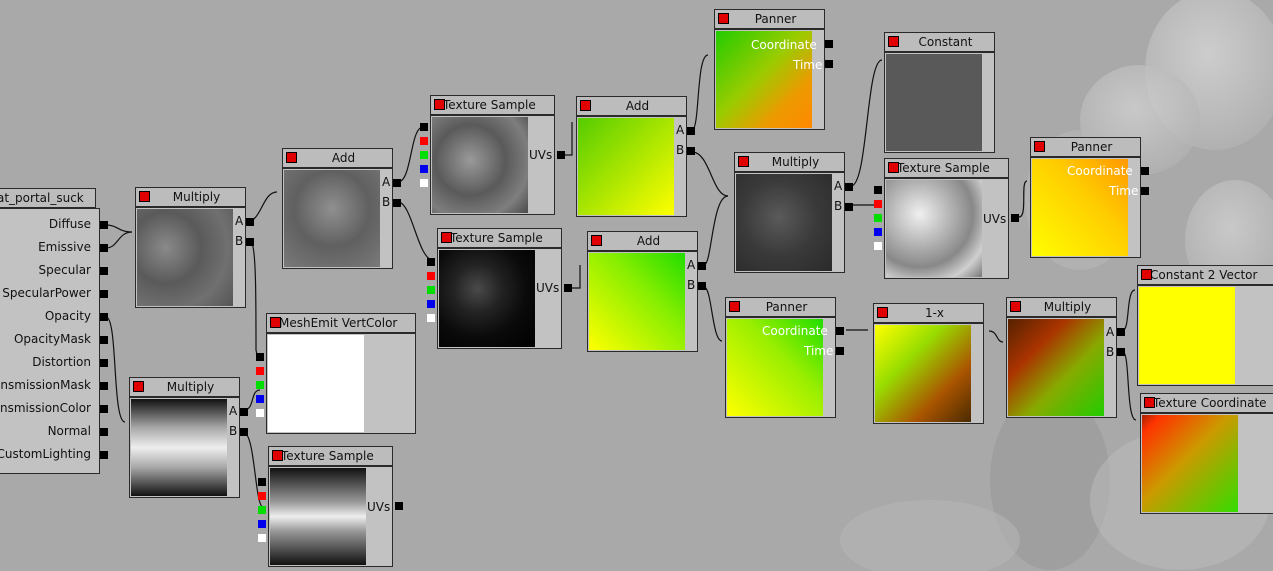 The image size is (1273, 571). I want to click on meshemit-vertcolor-node: MeshEmit VertColor, so click(336, 373).